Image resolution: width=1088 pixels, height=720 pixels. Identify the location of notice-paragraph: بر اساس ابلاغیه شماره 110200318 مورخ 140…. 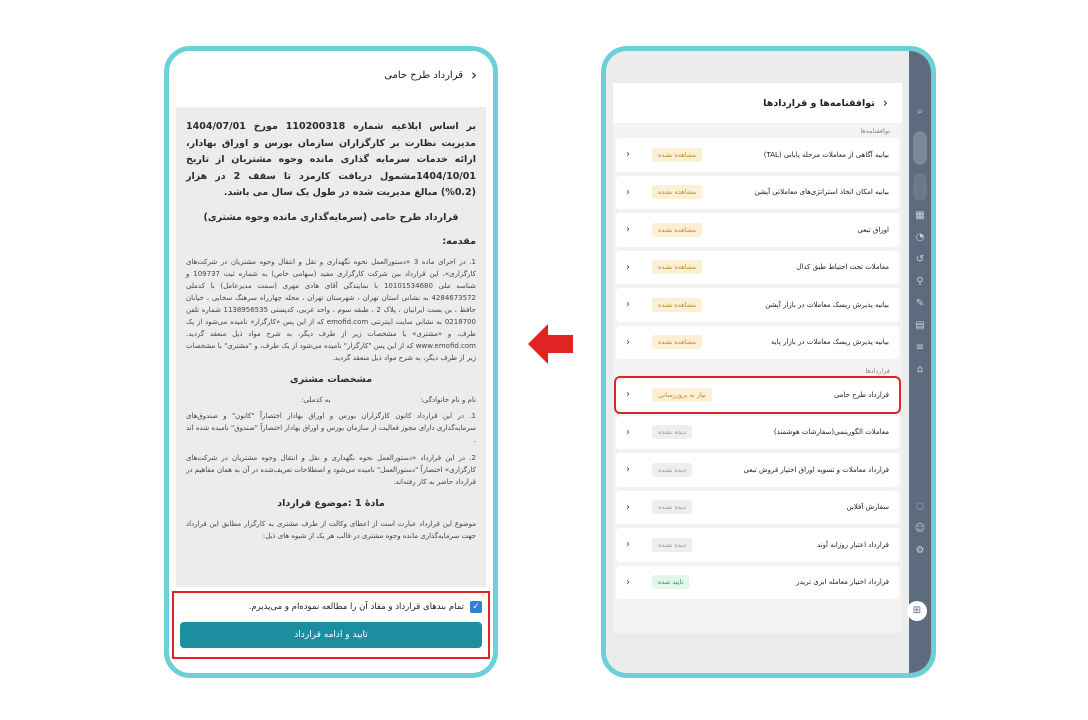
(331, 159).